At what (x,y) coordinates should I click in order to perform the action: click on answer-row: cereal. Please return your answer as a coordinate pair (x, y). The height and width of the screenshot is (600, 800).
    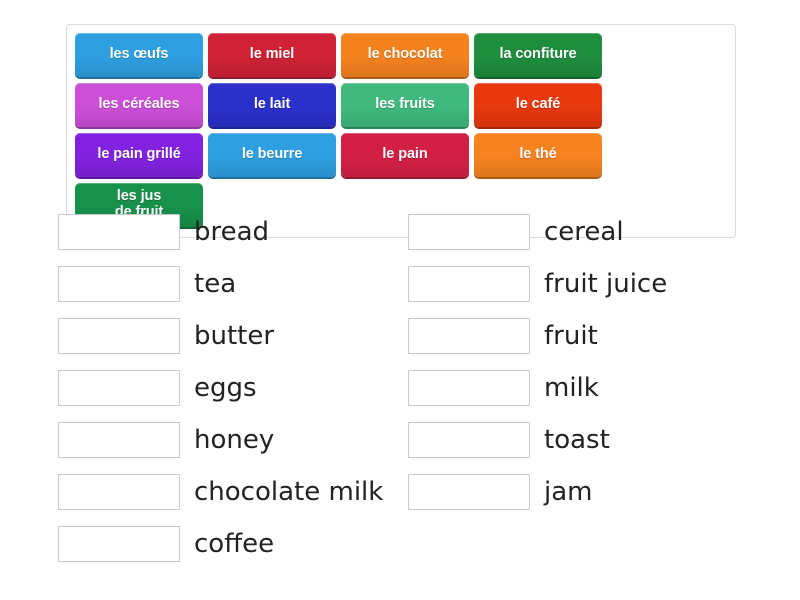
    Looking at the image, I should click on (583, 232).